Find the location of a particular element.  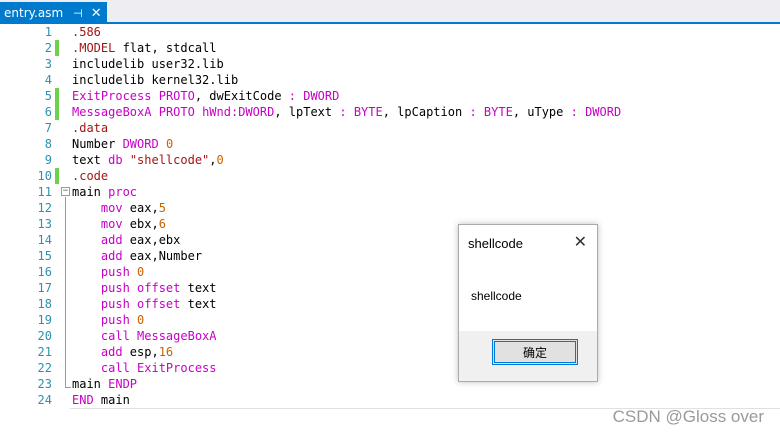

line-number: 14 is located at coordinates (44, 240).